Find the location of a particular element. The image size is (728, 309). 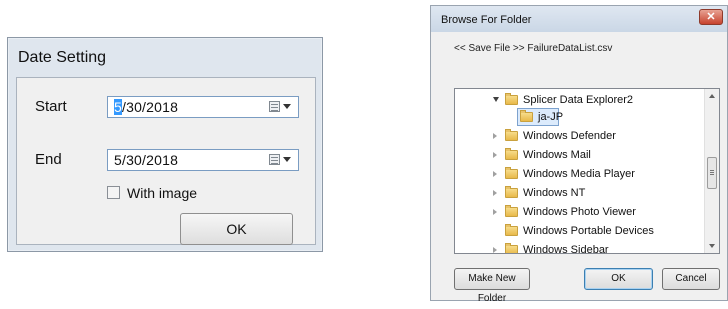

end-label: End is located at coordinates (48, 159).